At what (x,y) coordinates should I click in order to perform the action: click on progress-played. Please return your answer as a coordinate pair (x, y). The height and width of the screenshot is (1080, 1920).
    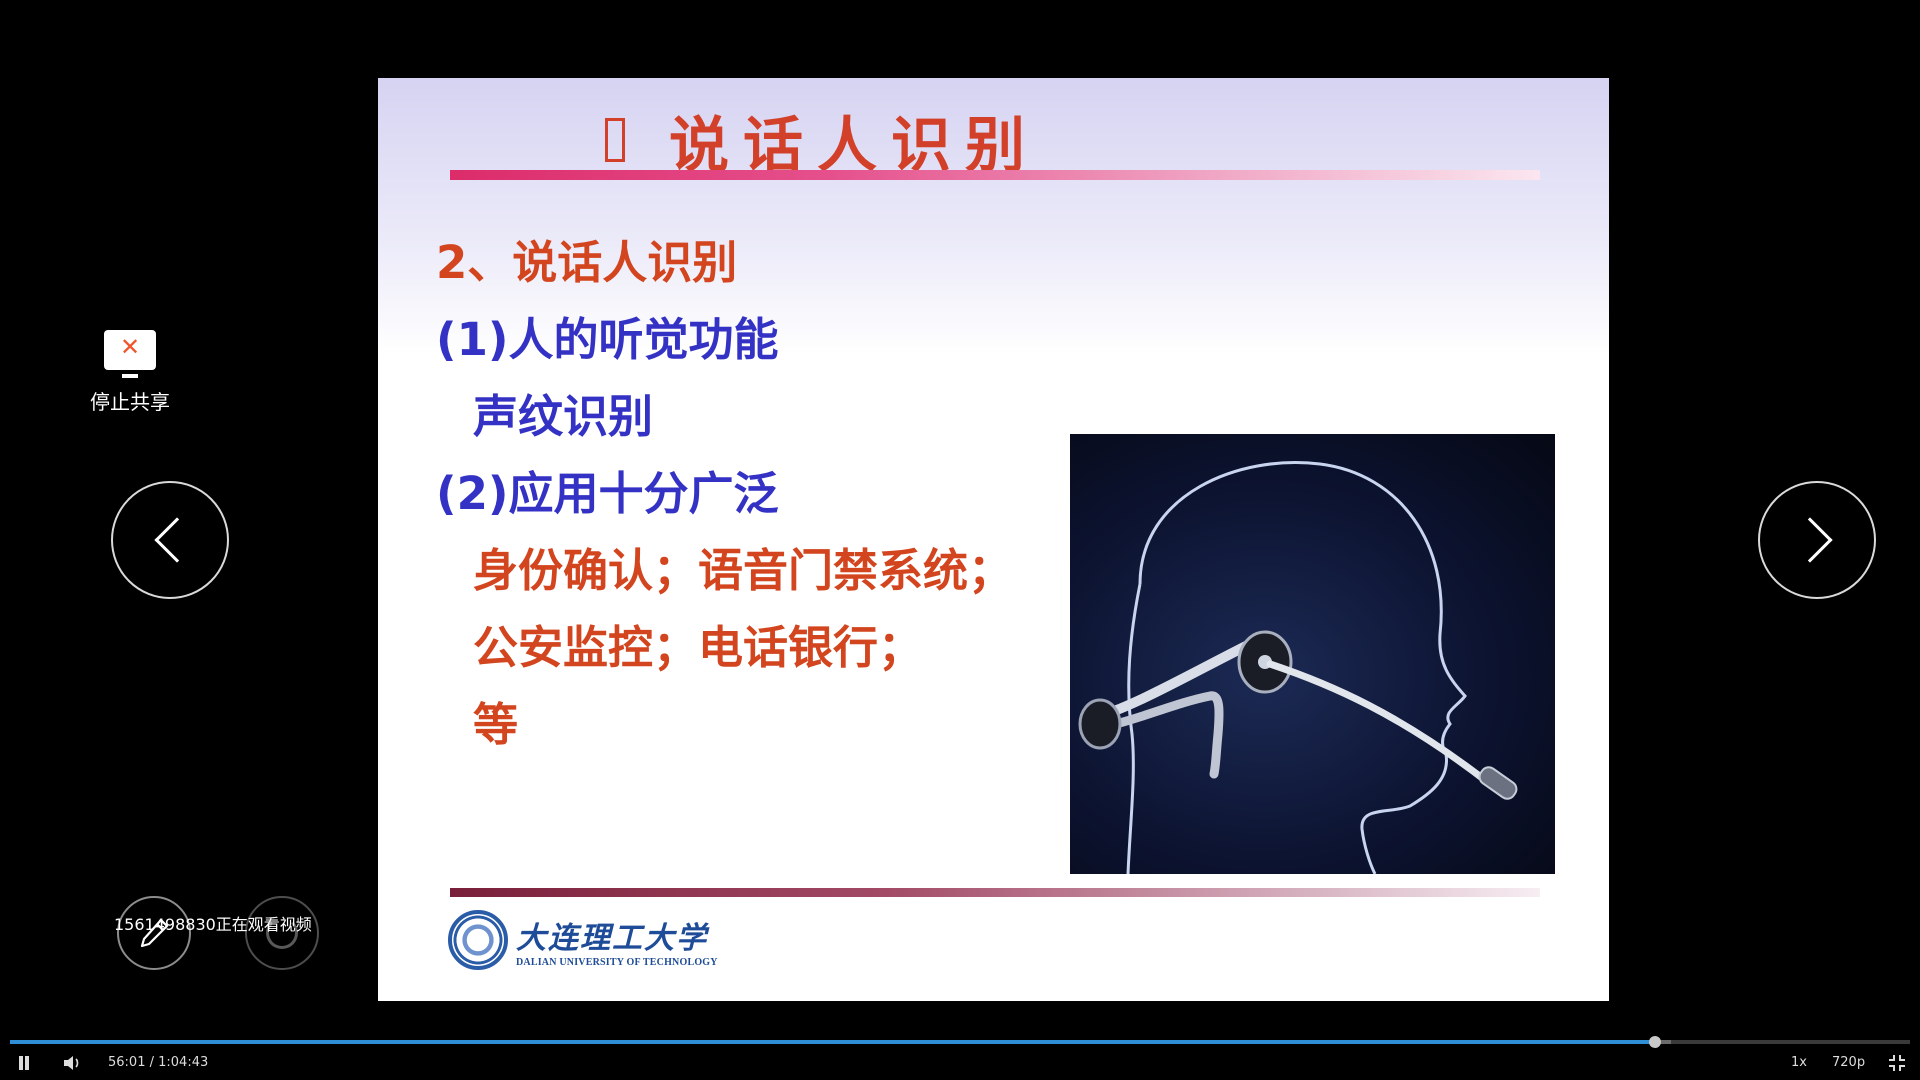
    Looking at the image, I should click on (833, 1042).